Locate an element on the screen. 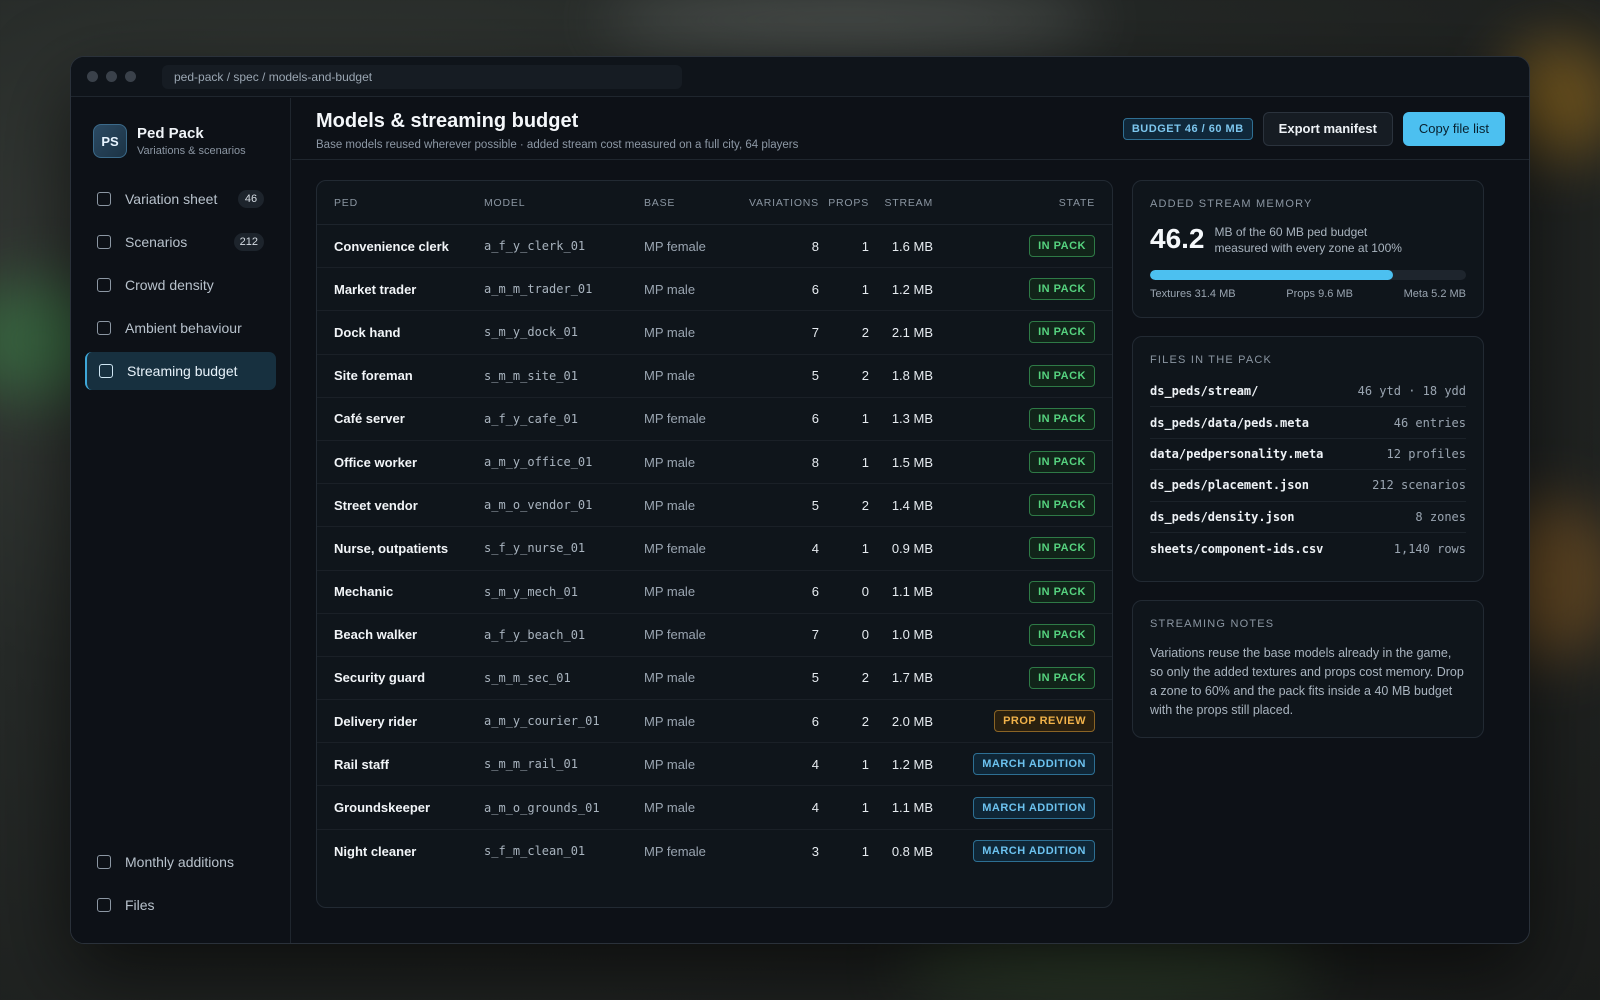  column-header-stream: STREAM is located at coordinates (901, 203).